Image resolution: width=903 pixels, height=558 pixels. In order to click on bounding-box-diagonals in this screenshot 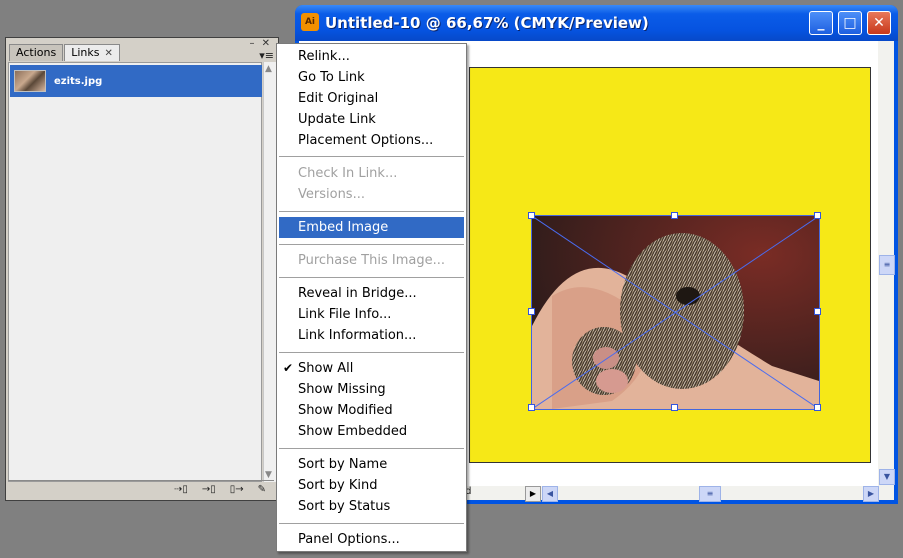, I will do `click(675, 312)`.